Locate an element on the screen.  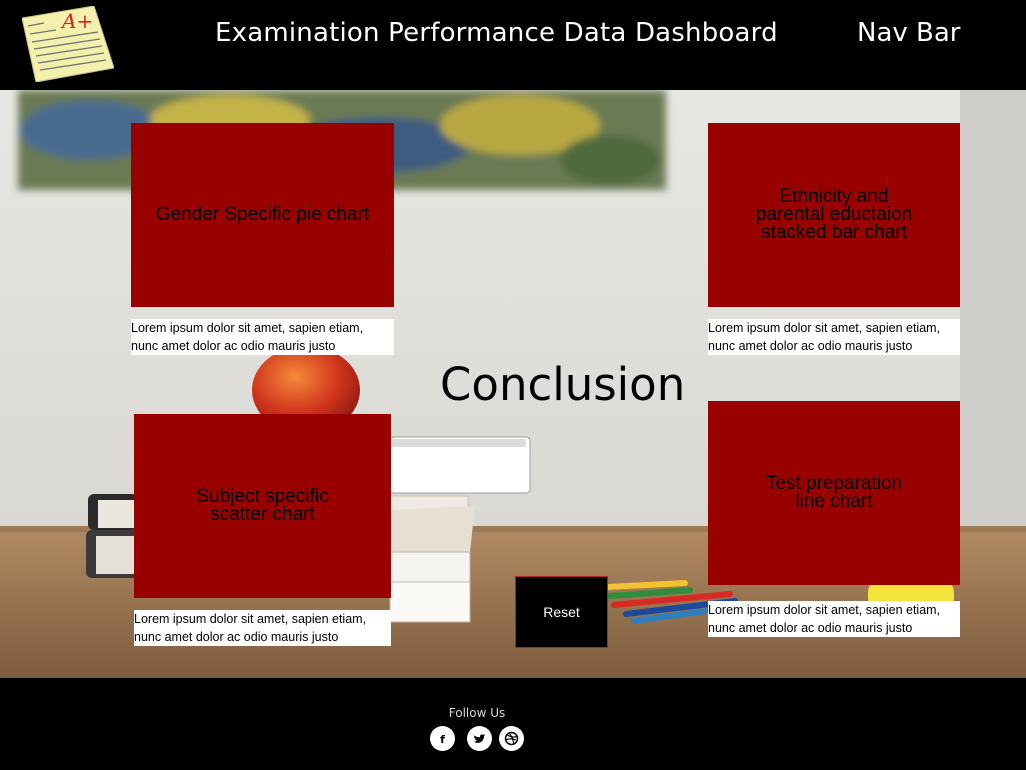
dribbble-icon is located at coordinates (511, 738).